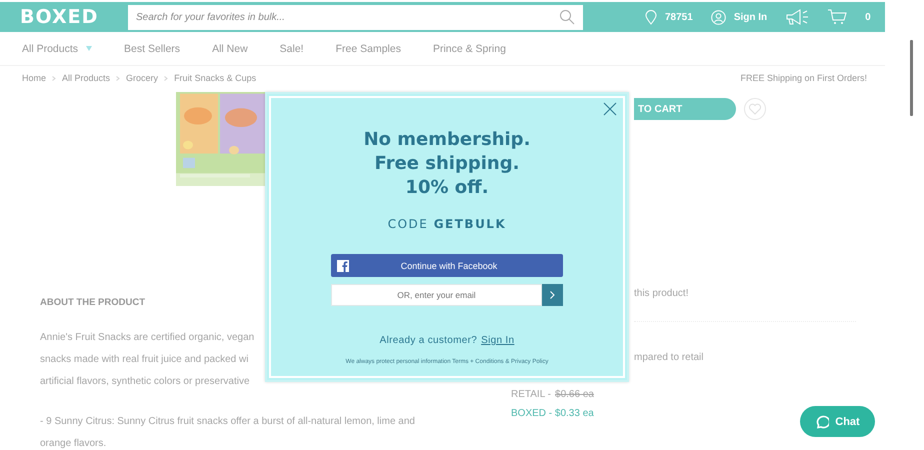 Image resolution: width=924 pixels, height=450 pixels. I want to click on email-field: OR, enter your email, so click(436, 295).